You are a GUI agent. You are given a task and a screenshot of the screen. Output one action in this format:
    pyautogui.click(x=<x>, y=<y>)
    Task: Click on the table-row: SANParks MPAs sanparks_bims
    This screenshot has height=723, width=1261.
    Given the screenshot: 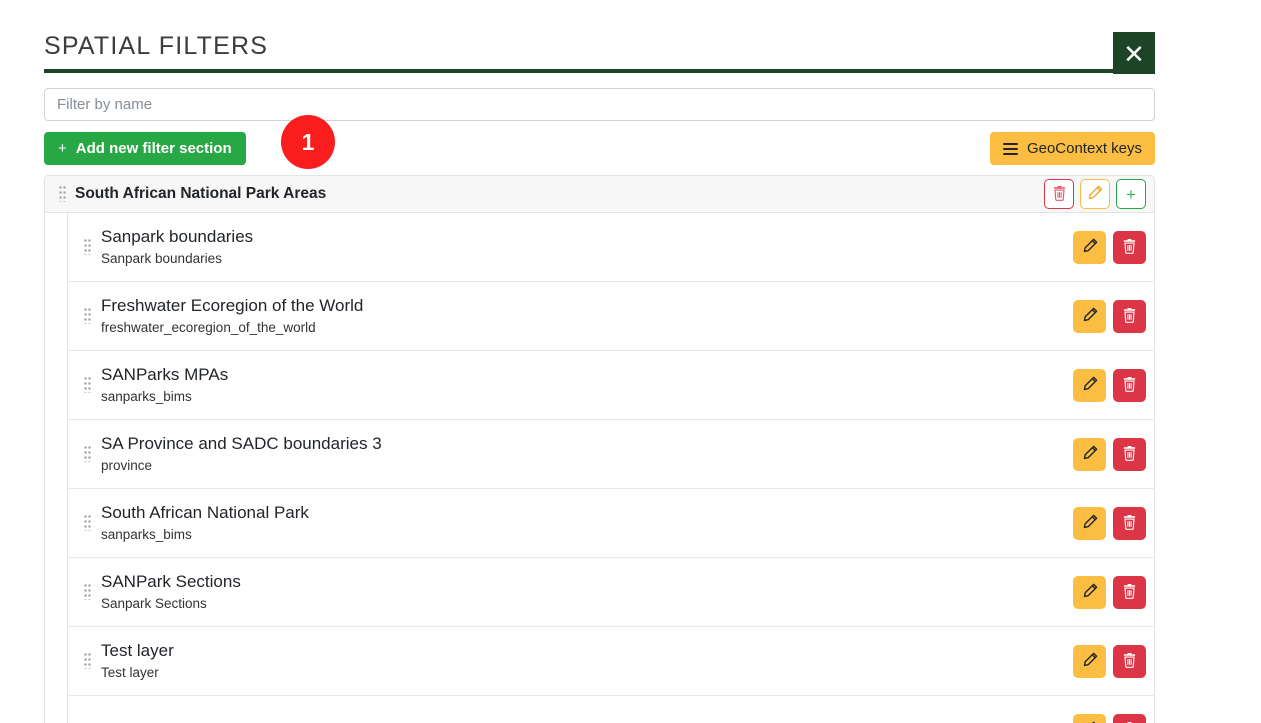 What is the action you would take?
    pyautogui.click(x=610, y=385)
    